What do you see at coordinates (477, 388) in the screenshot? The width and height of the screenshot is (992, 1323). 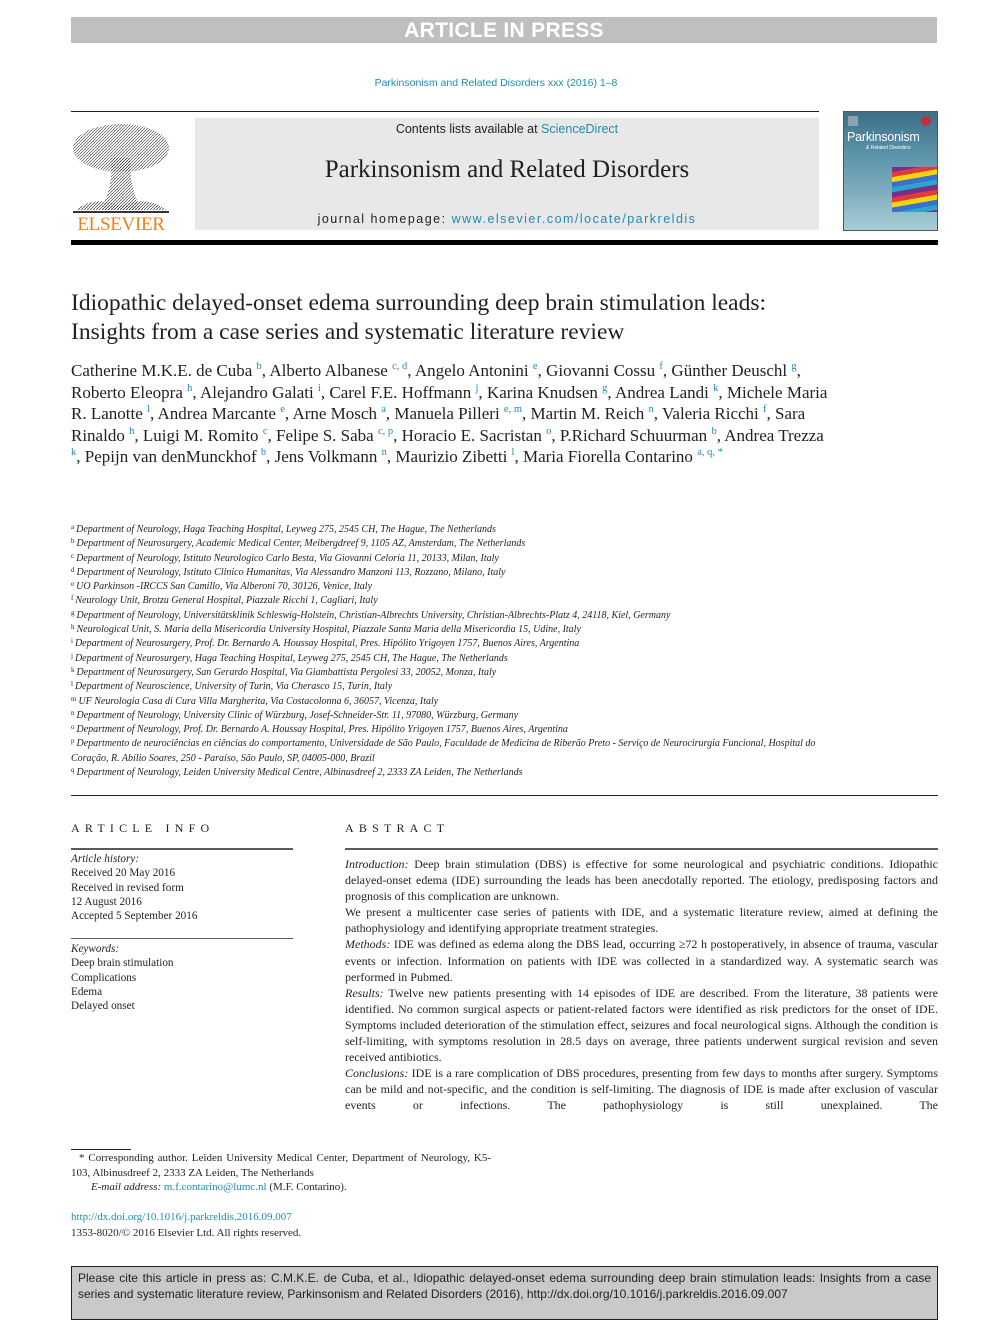 I see `author-affiliation-marker: j` at bounding box center [477, 388].